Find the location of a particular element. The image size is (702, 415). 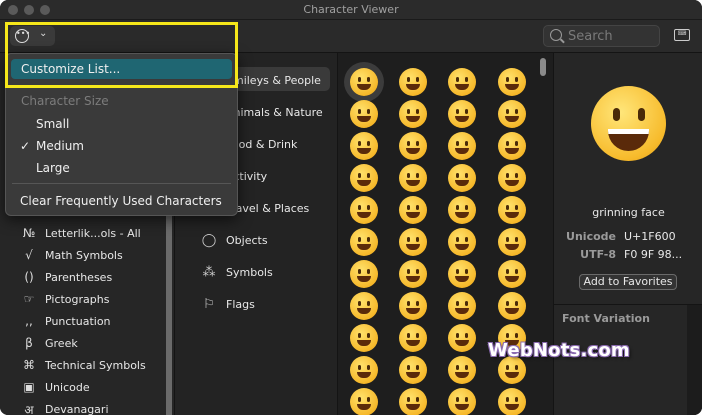

sidebar-item-devanagari: अ Devanagari is located at coordinates (64, 407).